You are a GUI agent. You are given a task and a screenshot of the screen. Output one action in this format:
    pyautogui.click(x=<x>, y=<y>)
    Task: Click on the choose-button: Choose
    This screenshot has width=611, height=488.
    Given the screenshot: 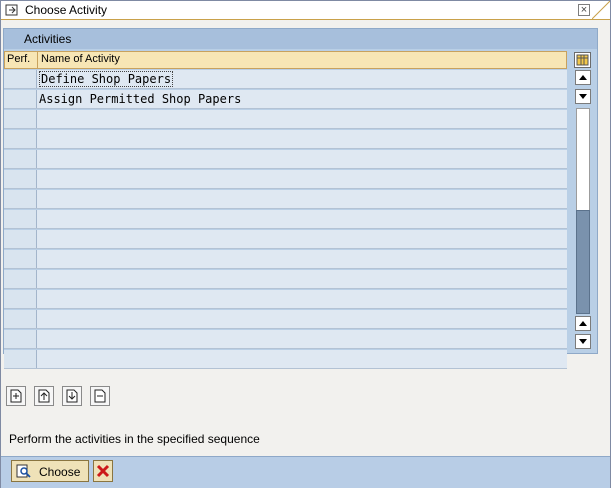 What is the action you would take?
    pyautogui.click(x=50, y=471)
    